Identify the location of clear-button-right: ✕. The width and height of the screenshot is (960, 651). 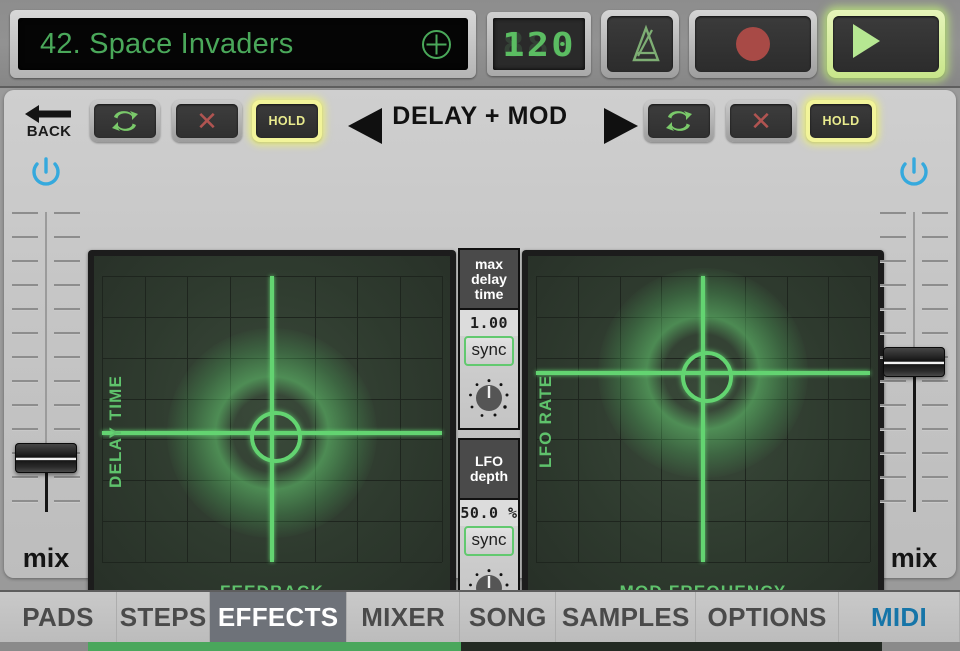
(761, 121).